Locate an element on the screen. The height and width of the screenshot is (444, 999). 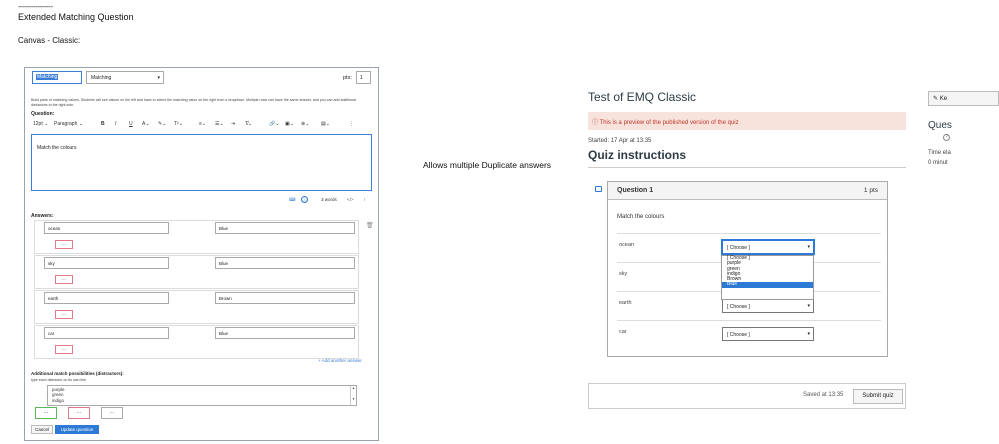
list-button: ☰⌄ is located at coordinates (219, 124).